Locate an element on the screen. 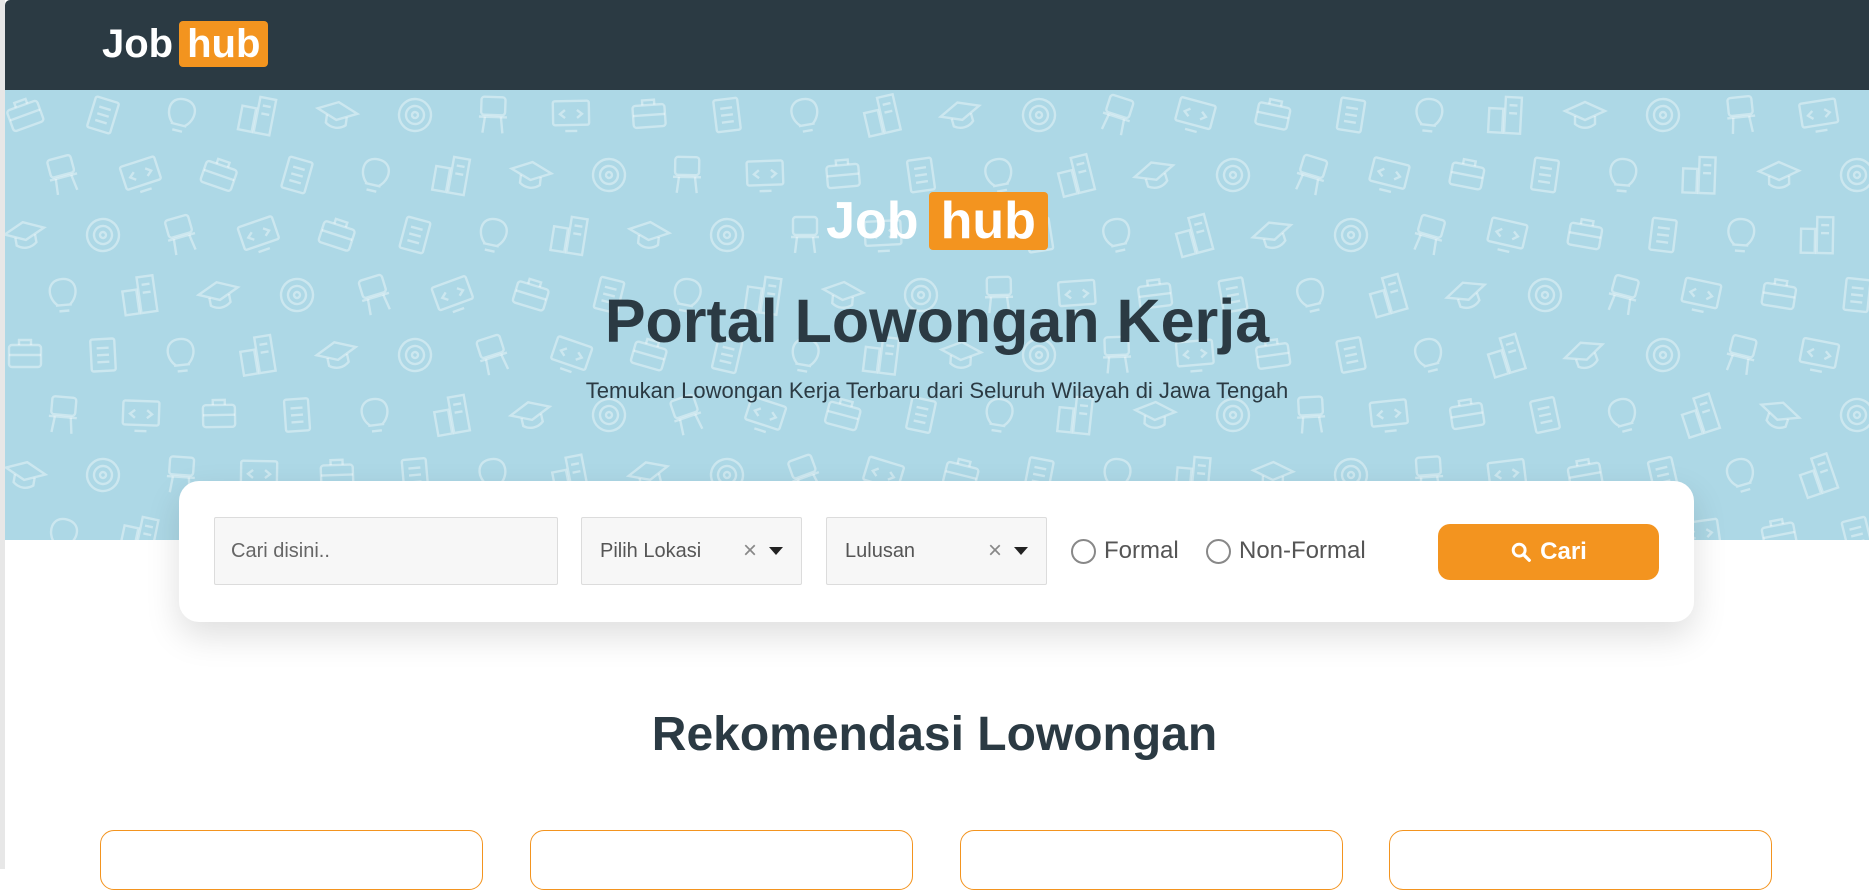 This screenshot has width=1869, height=890. graduate-select: Lulusan × is located at coordinates (936, 551).